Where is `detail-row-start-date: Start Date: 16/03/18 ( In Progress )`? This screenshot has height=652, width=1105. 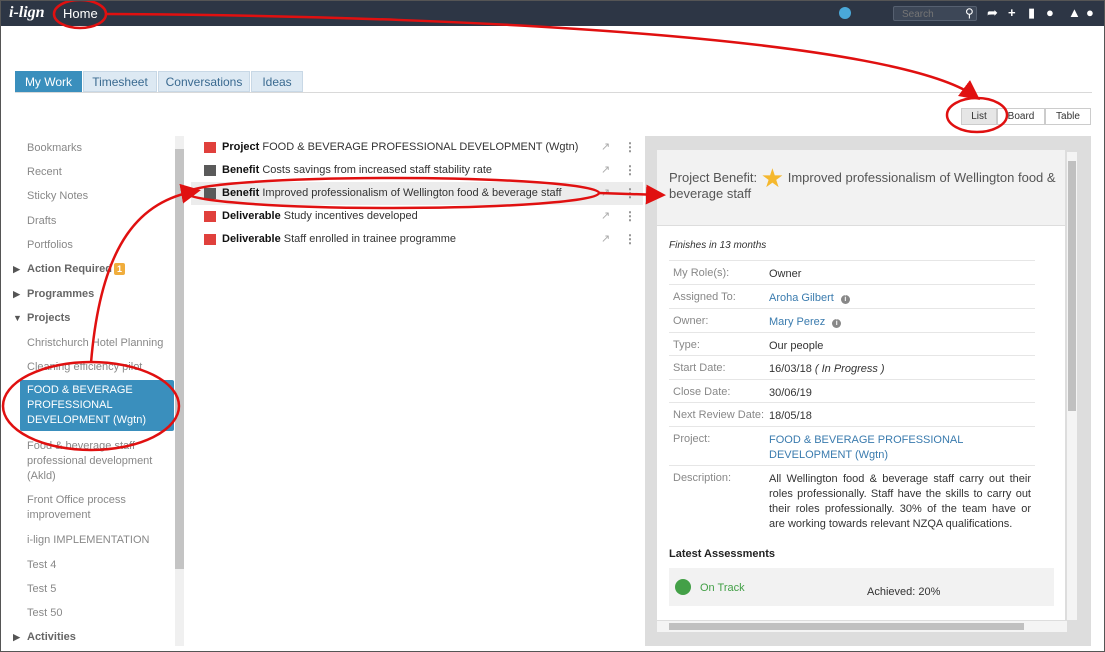 detail-row-start-date: Start Date: 16/03/18 ( In Progress ) is located at coordinates (852, 367).